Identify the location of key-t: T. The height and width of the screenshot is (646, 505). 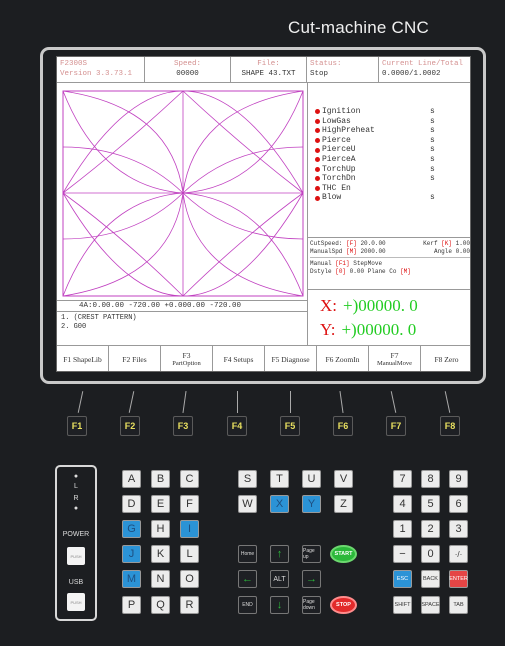
(279, 479).